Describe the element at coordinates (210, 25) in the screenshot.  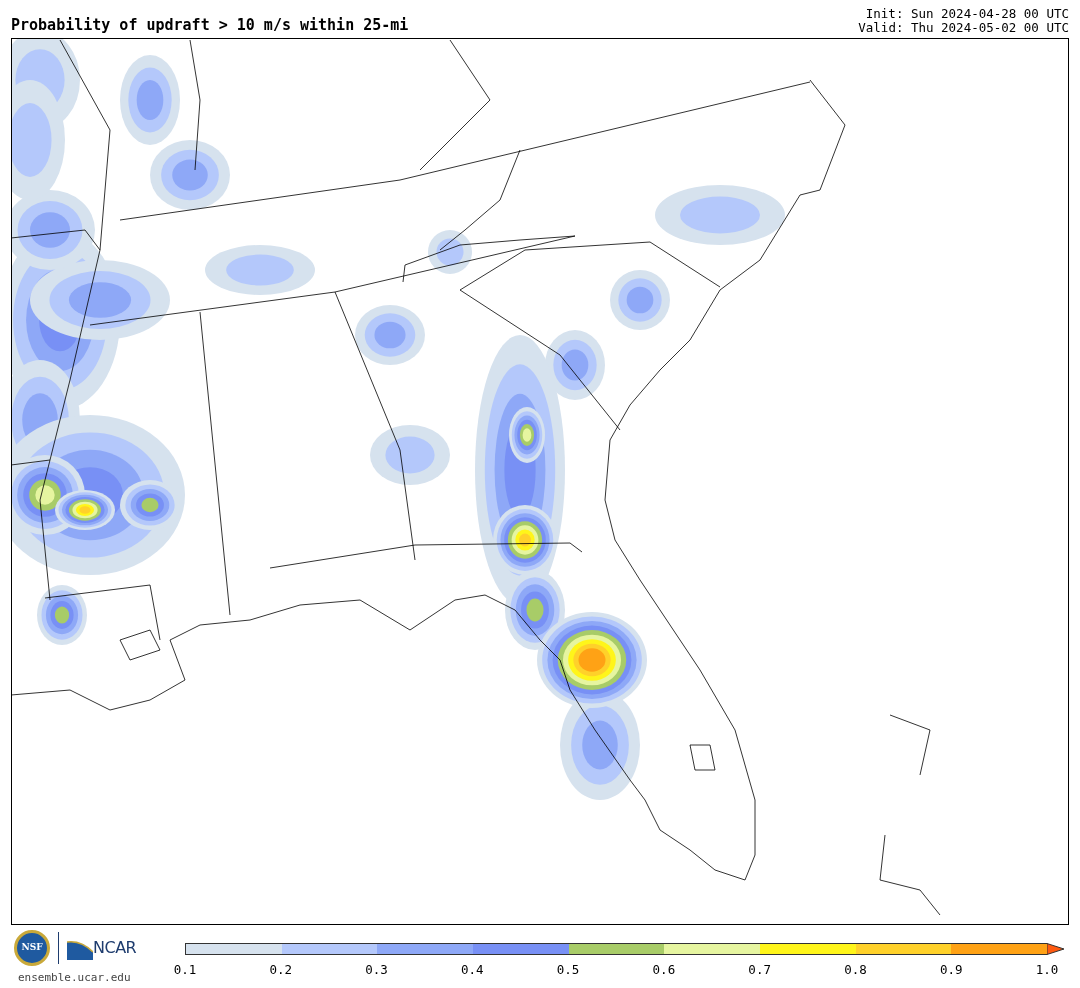
I see `plot-title: Probability of updraft > 10 m/s within 25-mi` at that location.